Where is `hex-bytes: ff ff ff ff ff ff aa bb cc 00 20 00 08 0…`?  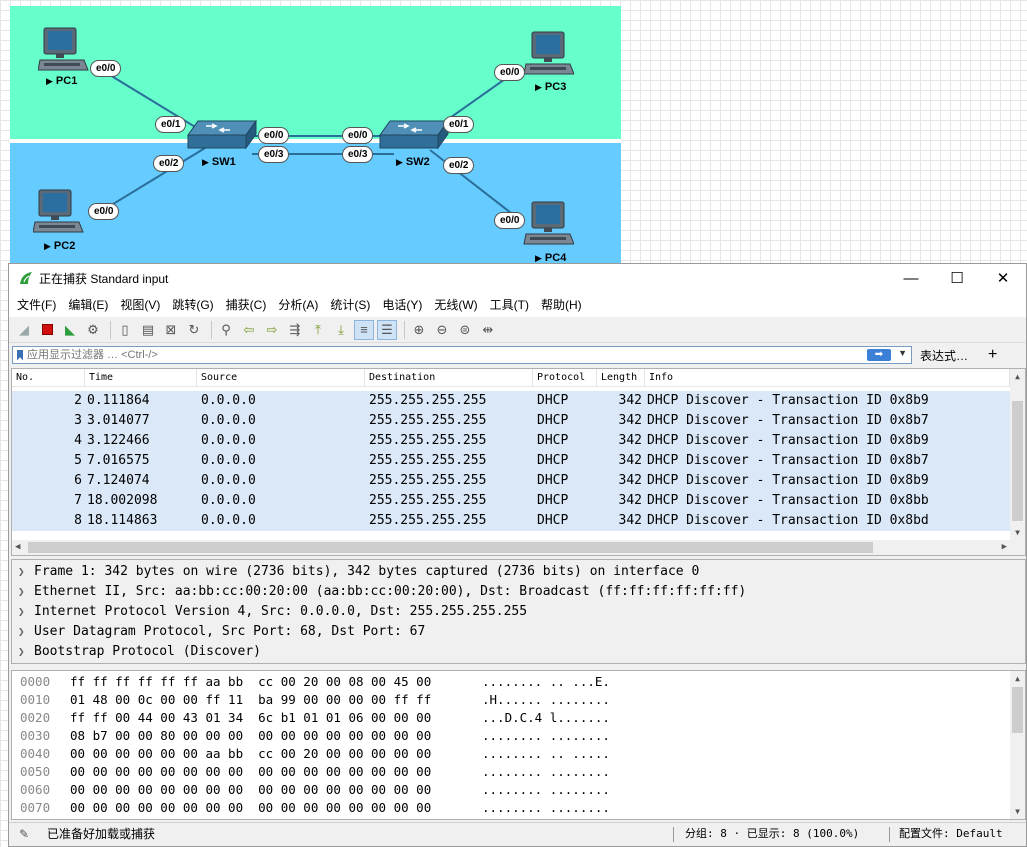
hex-bytes: ff ff ff ff ff ff aa bb cc 00 20 00 08 0… is located at coordinates (276, 682).